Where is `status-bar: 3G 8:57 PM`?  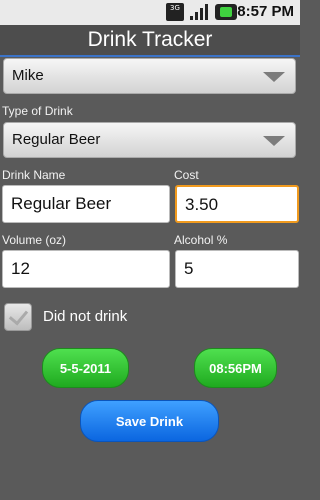
status-bar: 3G 8:57 PM is located at coordinates (150, 12).